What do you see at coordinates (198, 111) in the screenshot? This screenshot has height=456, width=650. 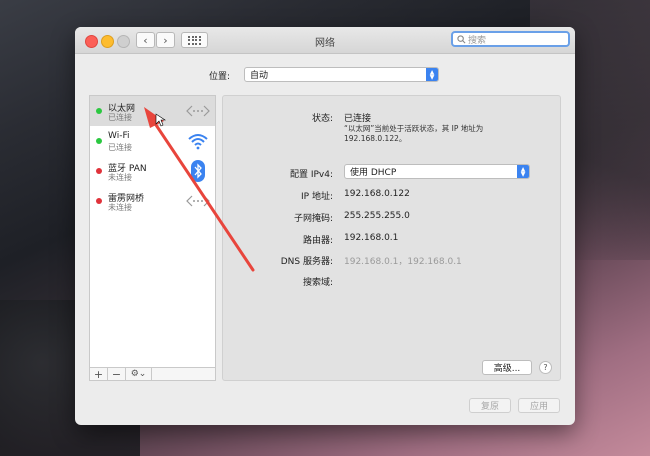 I see `ethernet-icon` at bounding box center [198, 111].